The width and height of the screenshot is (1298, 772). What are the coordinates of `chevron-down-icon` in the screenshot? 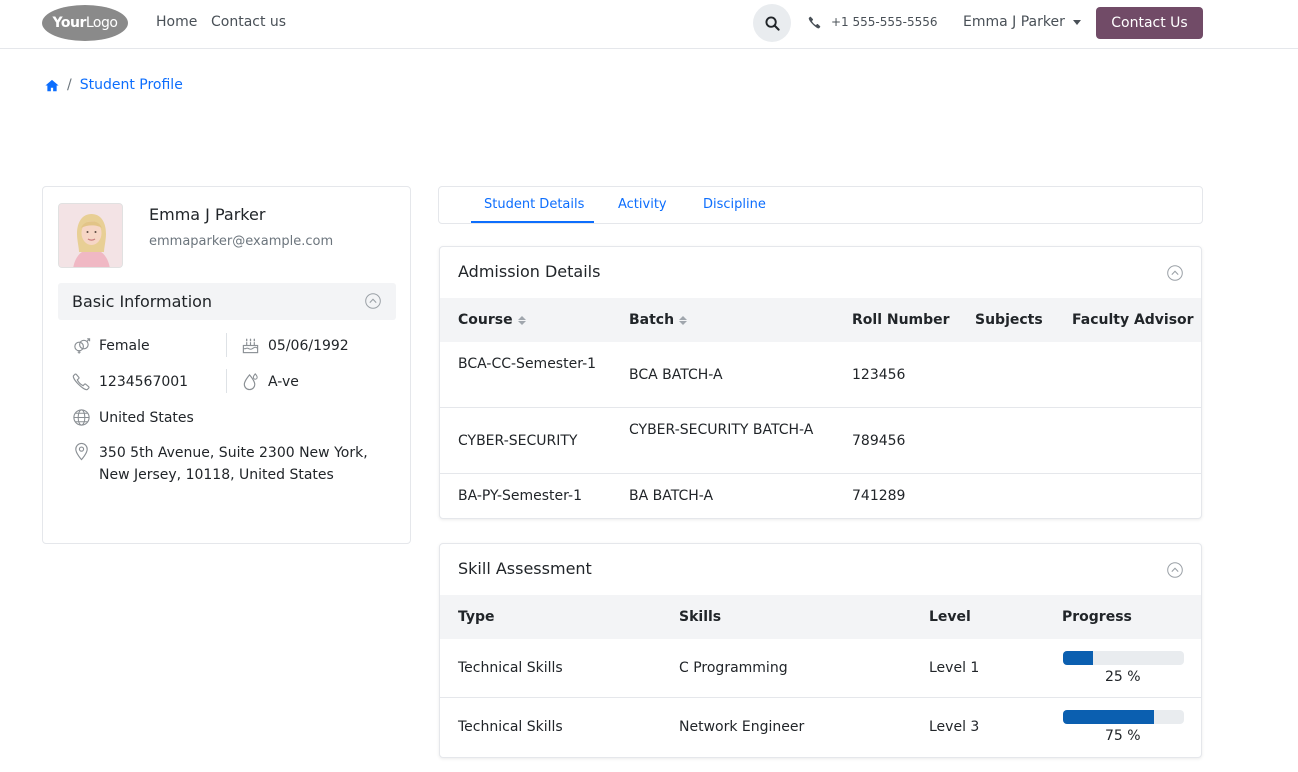 It's located at (1076, 22).